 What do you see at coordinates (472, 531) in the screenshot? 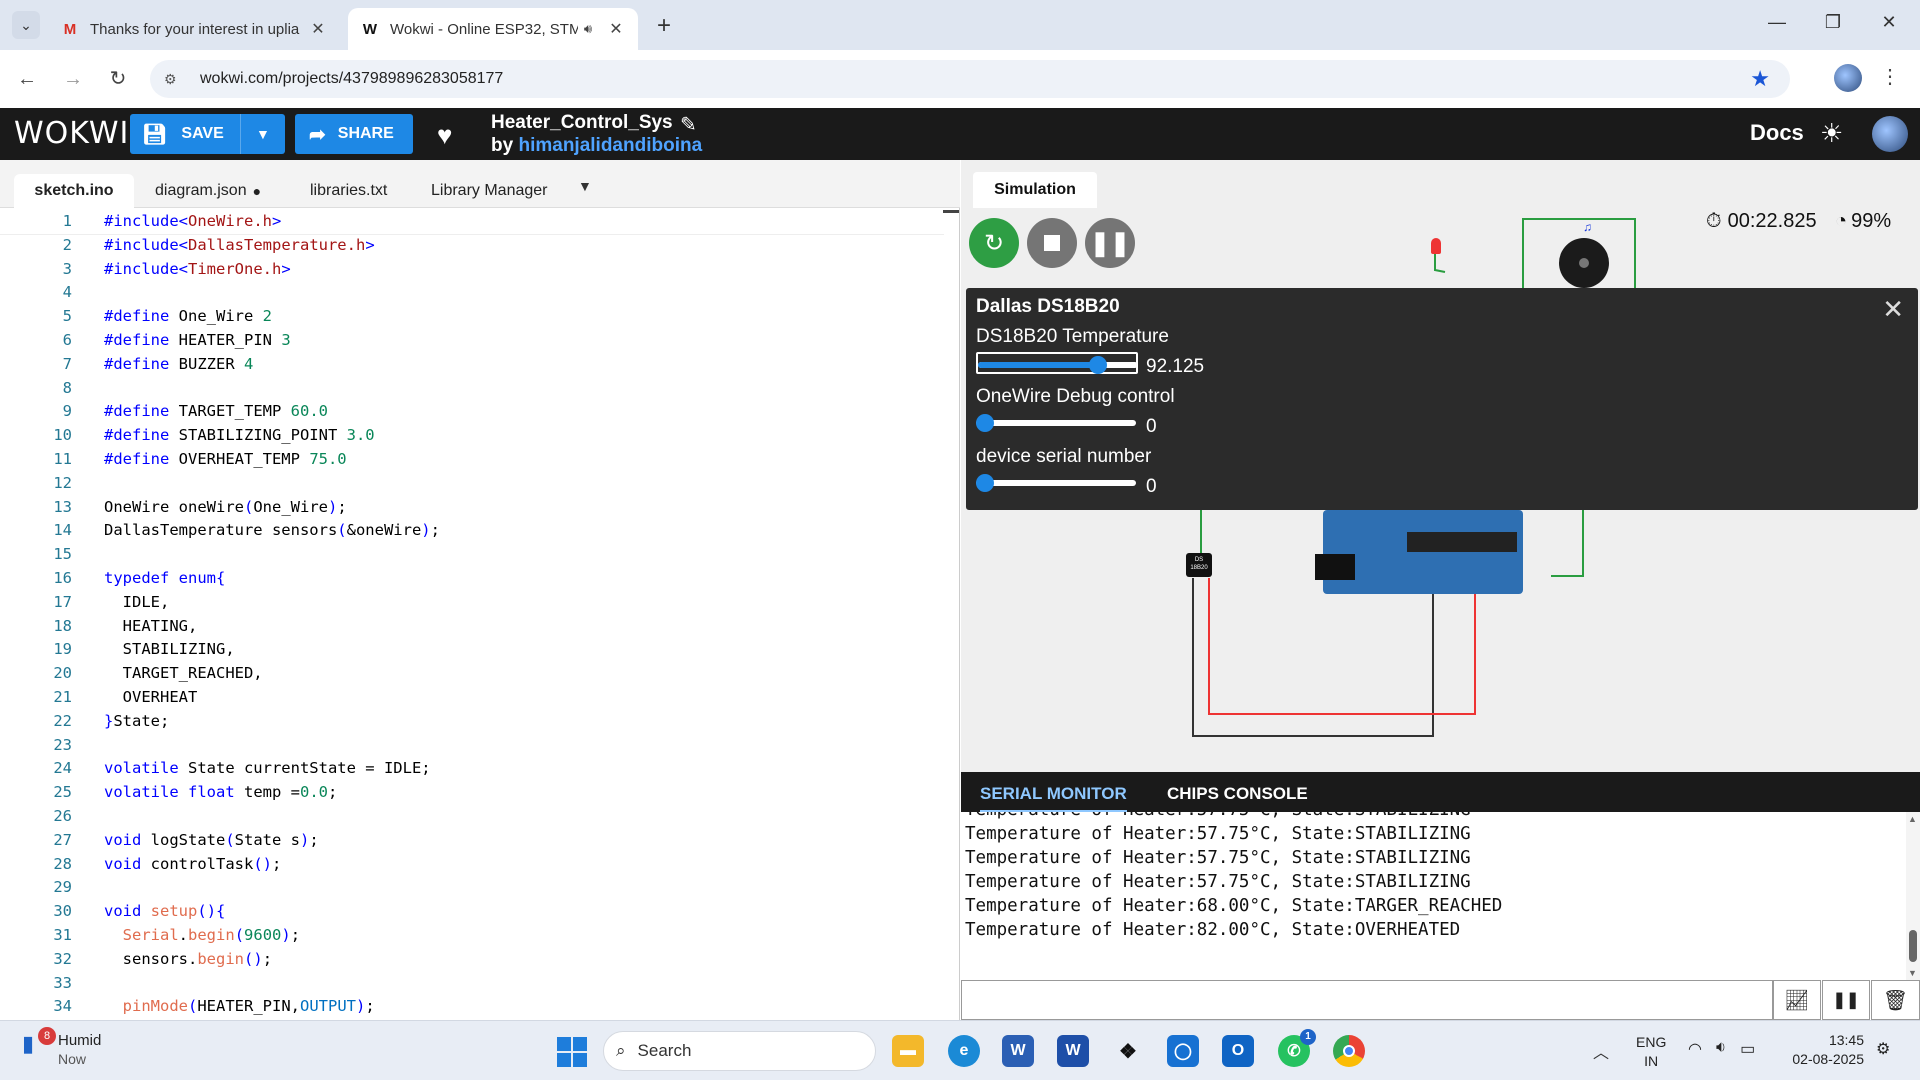
I see `code-line: 14 DallasTemperature sensors(&oneWire);` at bounding box center [472, 531].